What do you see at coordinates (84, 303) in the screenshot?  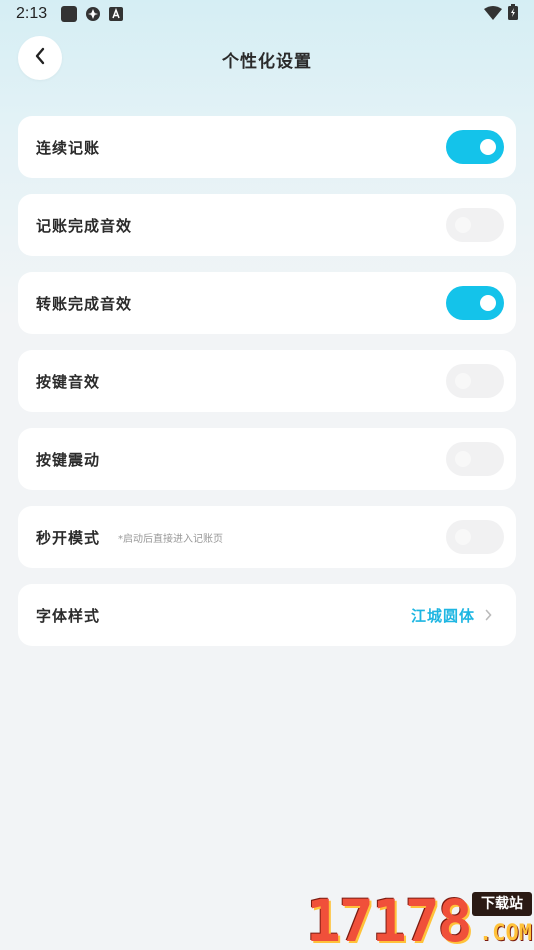 I see `setting-label: 转账完成音效` at bounding box center [84, 303].